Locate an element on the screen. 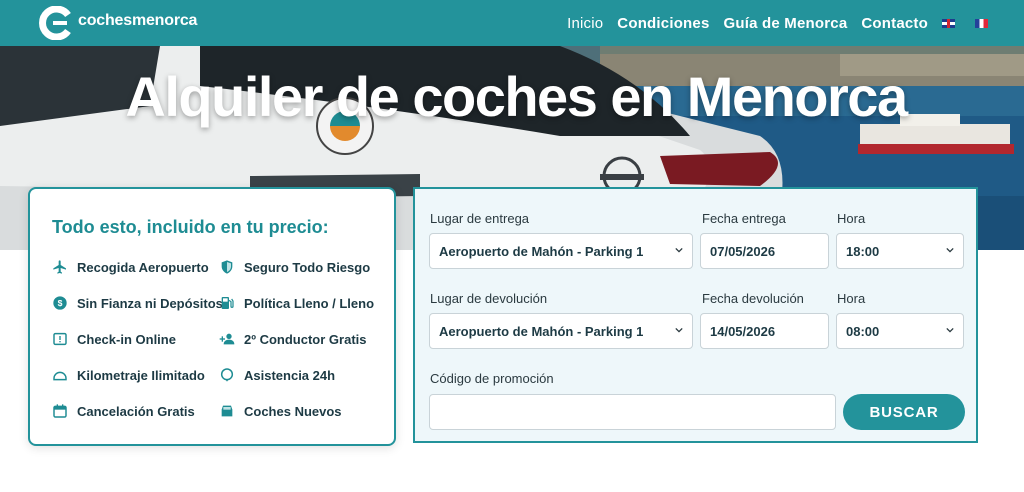  pickup-time-value: 18:00 is located at coordinates (863, 251).